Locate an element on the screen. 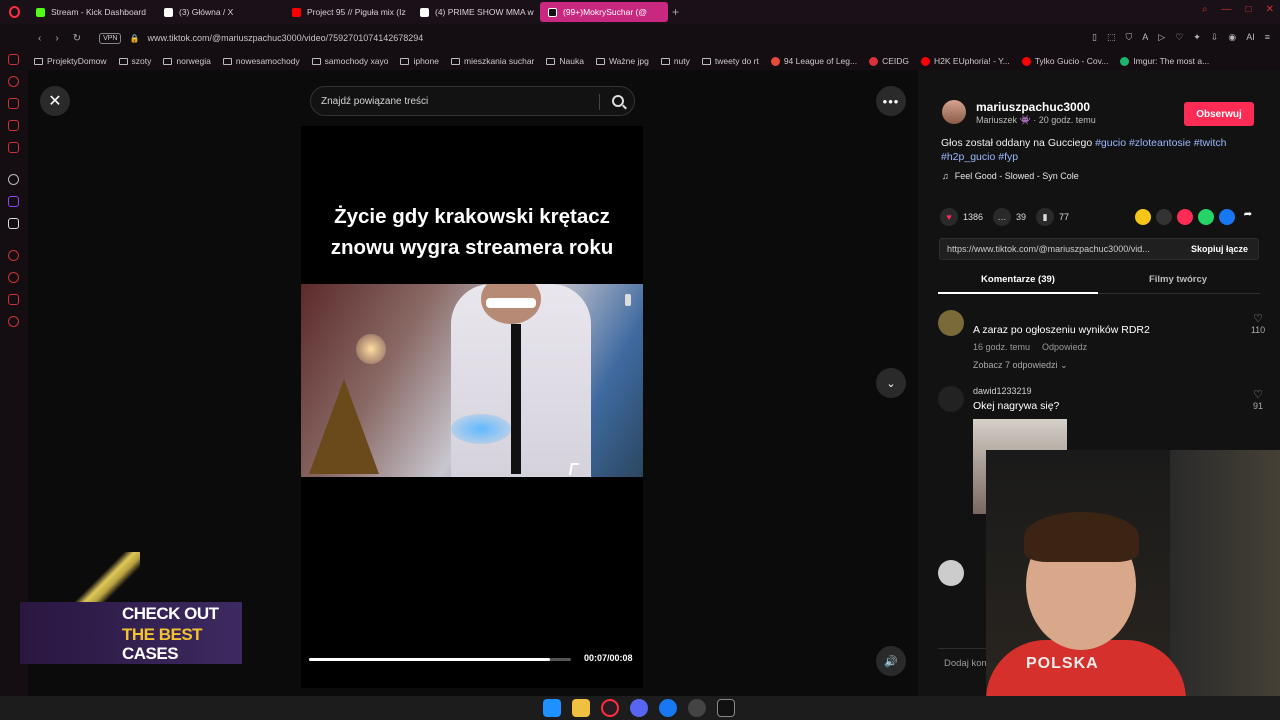 The height and width of the screenshot is (720, 1280). back-icon: ‹ is located at coordinates (39, 38).